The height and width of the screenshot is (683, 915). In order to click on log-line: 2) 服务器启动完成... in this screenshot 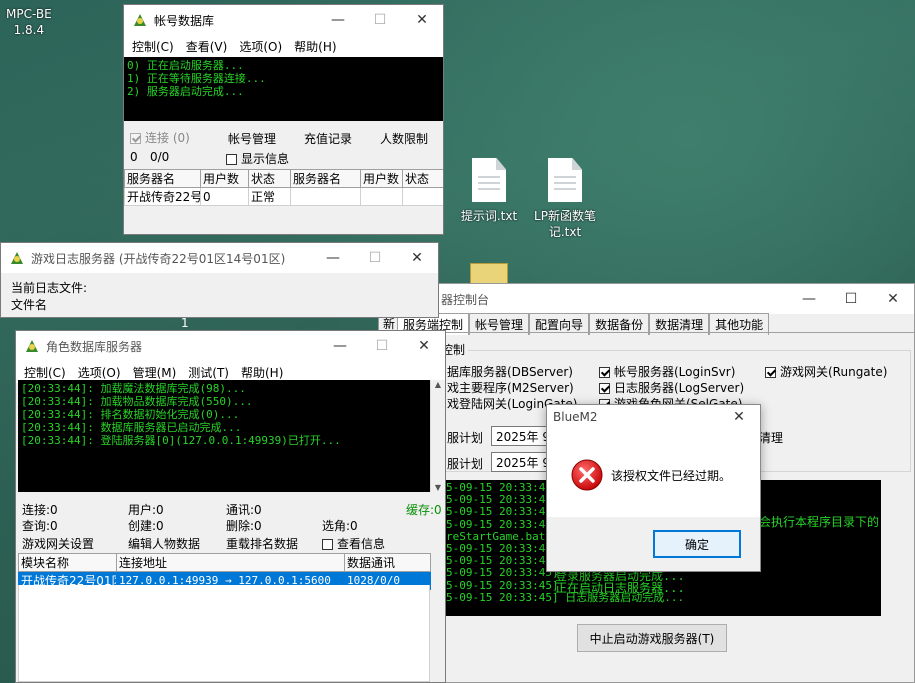, I will do `click(185, 91)`.